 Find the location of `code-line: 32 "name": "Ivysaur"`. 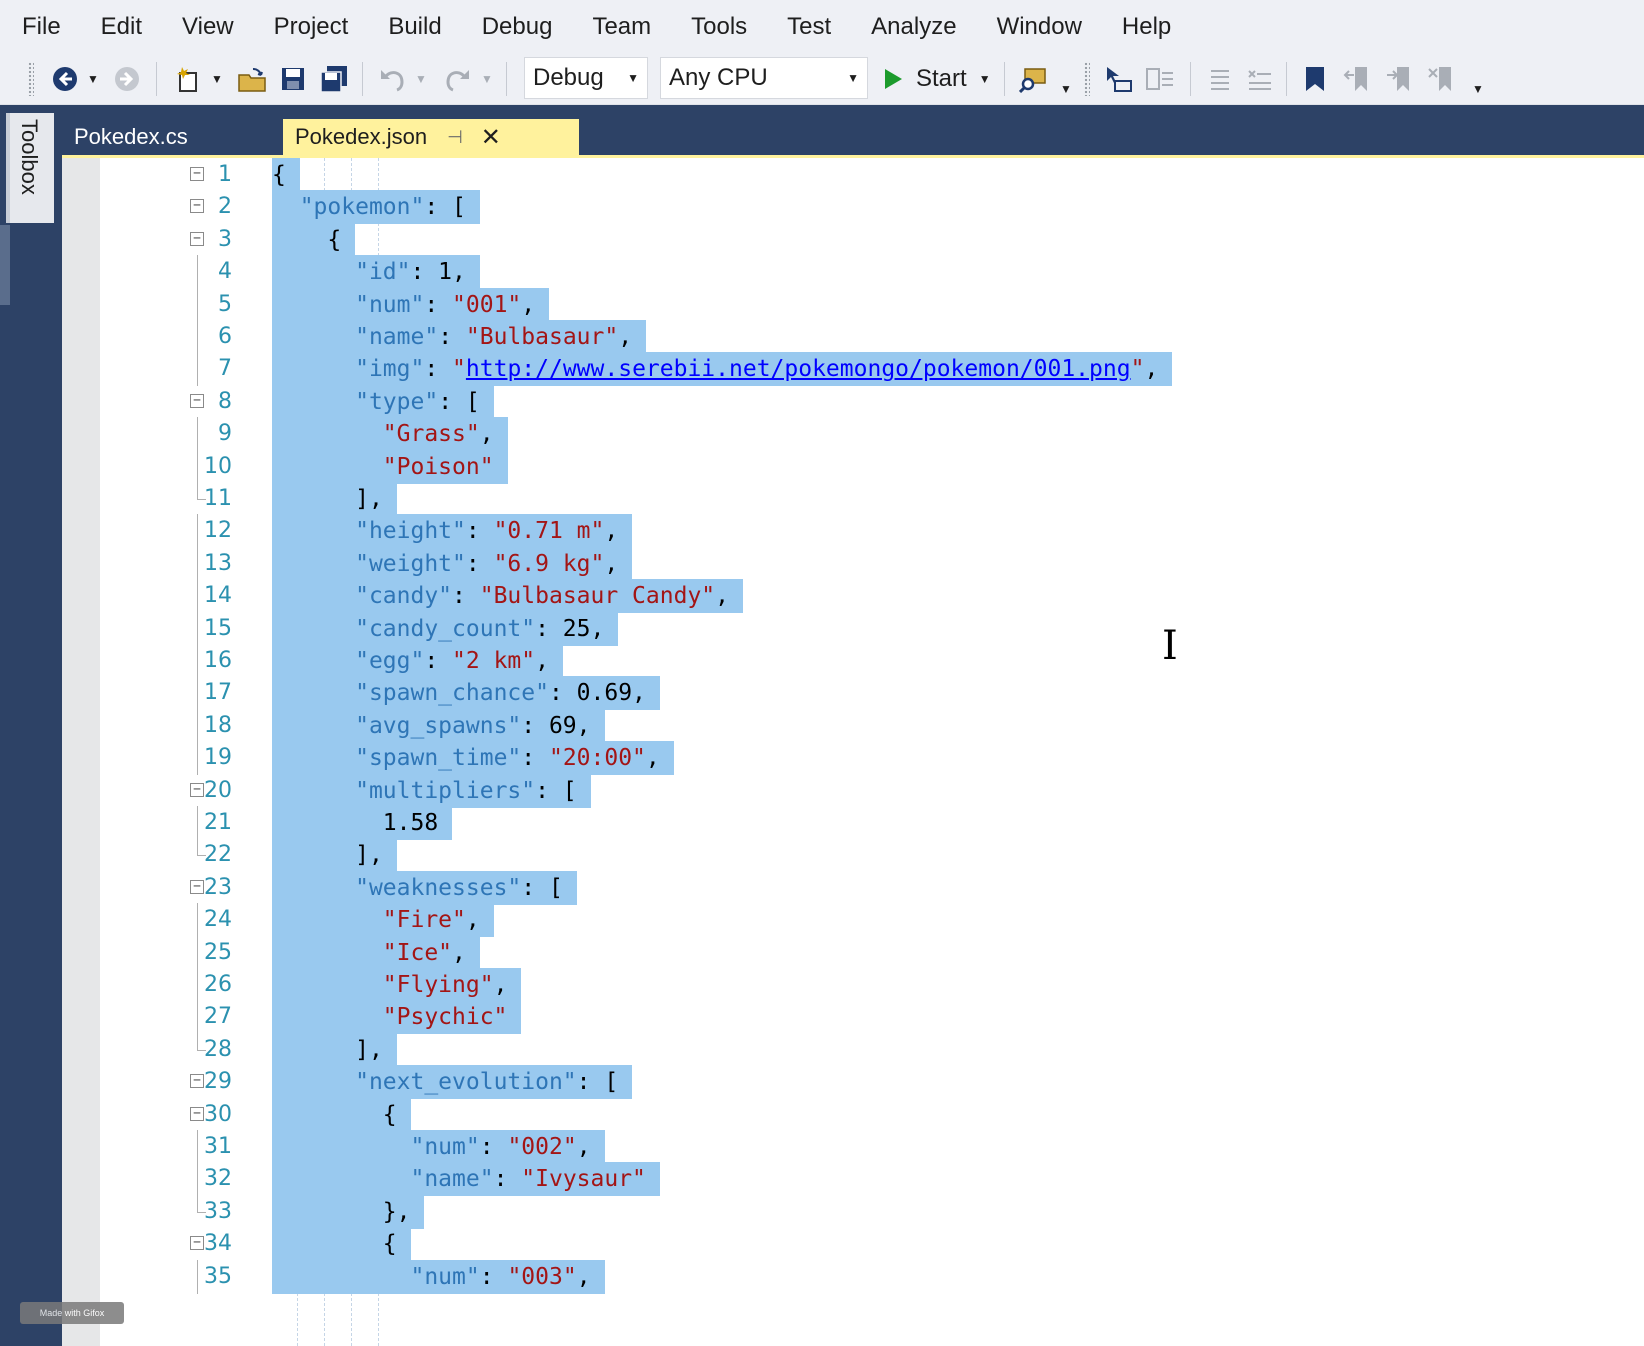

code-line: 32 "name": "Ivysaur" is located at coordinates (853, 1179).